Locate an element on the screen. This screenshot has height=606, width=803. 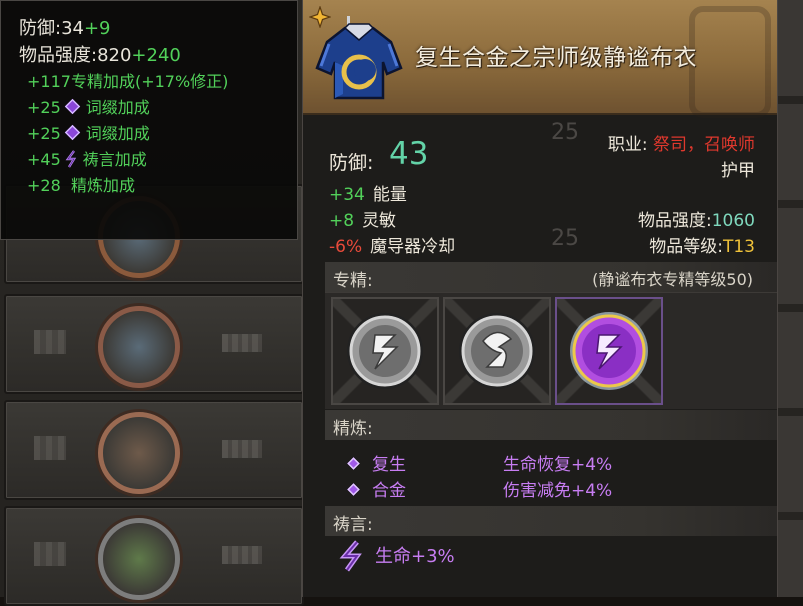
stat-energy: +34 能量 is located at coordinates (368, 195).